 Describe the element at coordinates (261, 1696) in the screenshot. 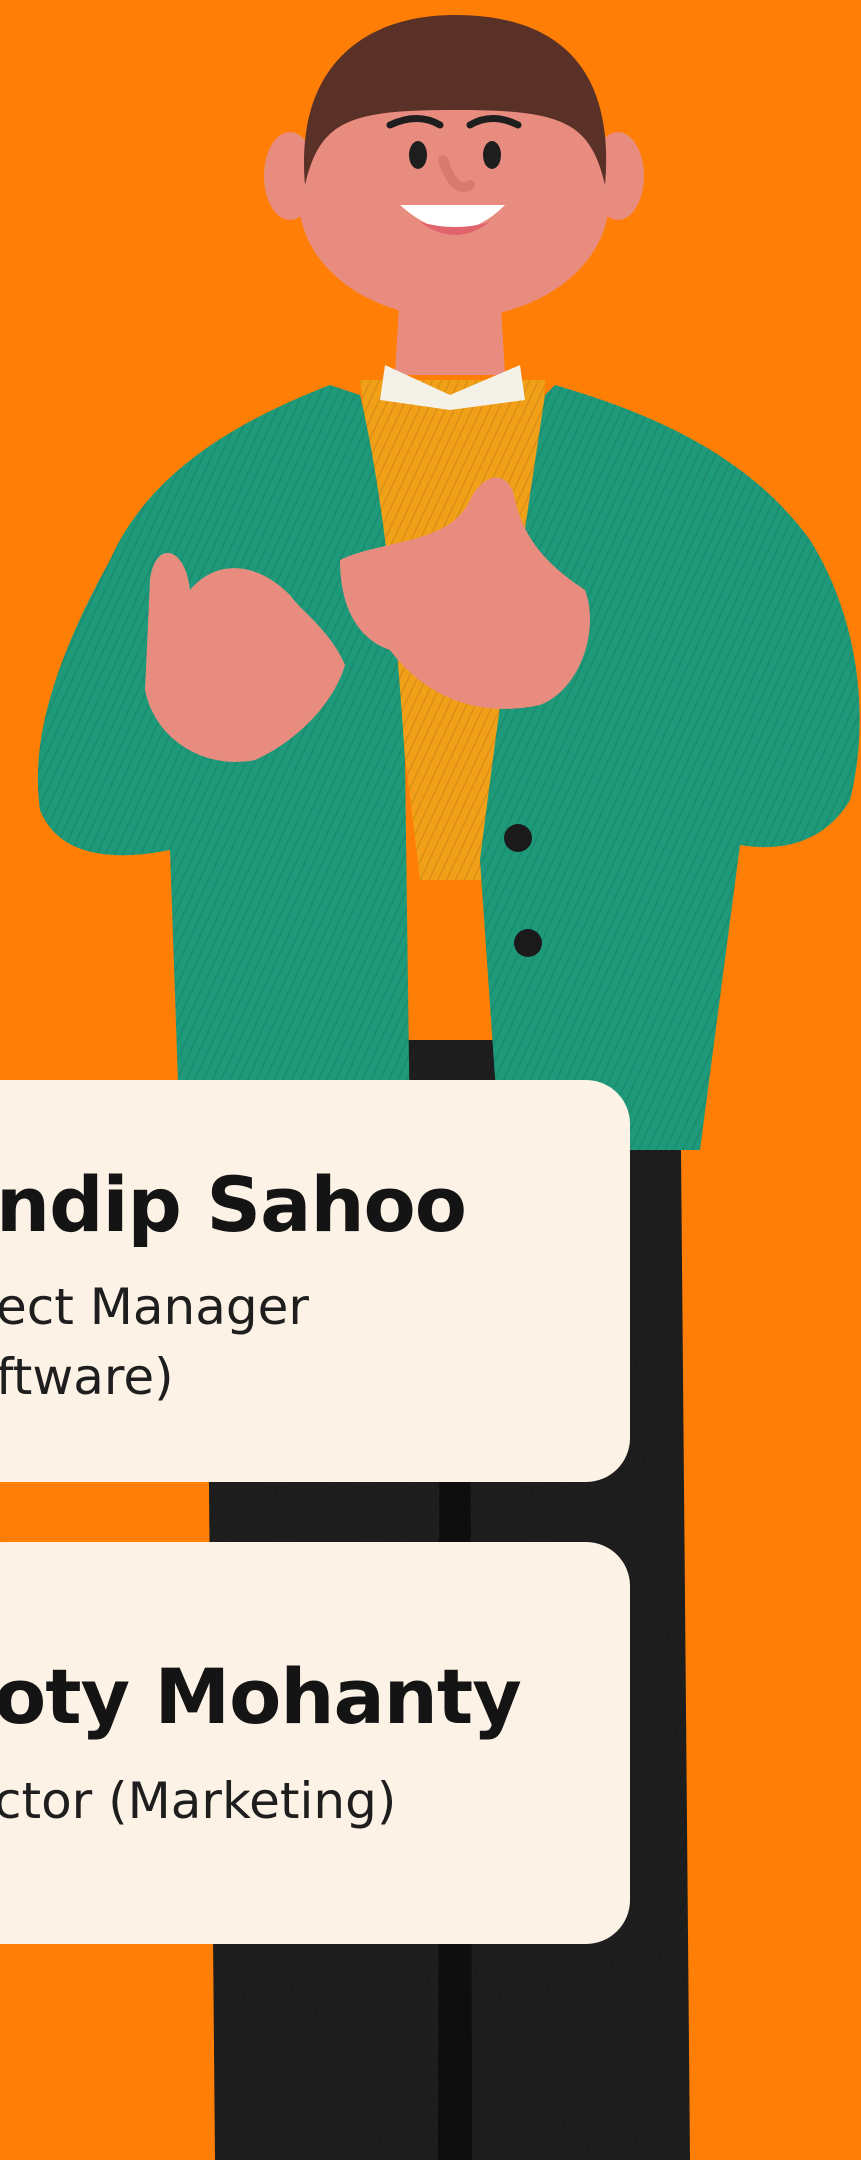

I see `team-member-name: oty Mohanty` at that location.